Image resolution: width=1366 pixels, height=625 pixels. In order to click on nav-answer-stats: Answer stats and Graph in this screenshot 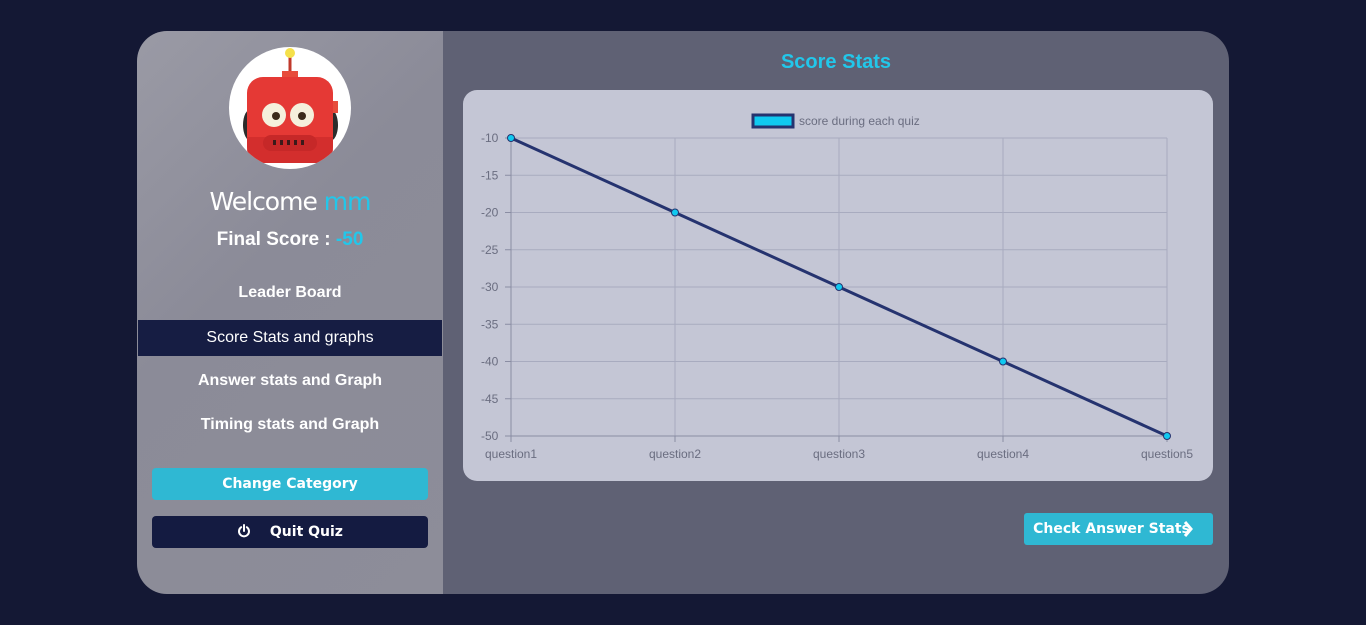, I will do `click(290, 381)`.